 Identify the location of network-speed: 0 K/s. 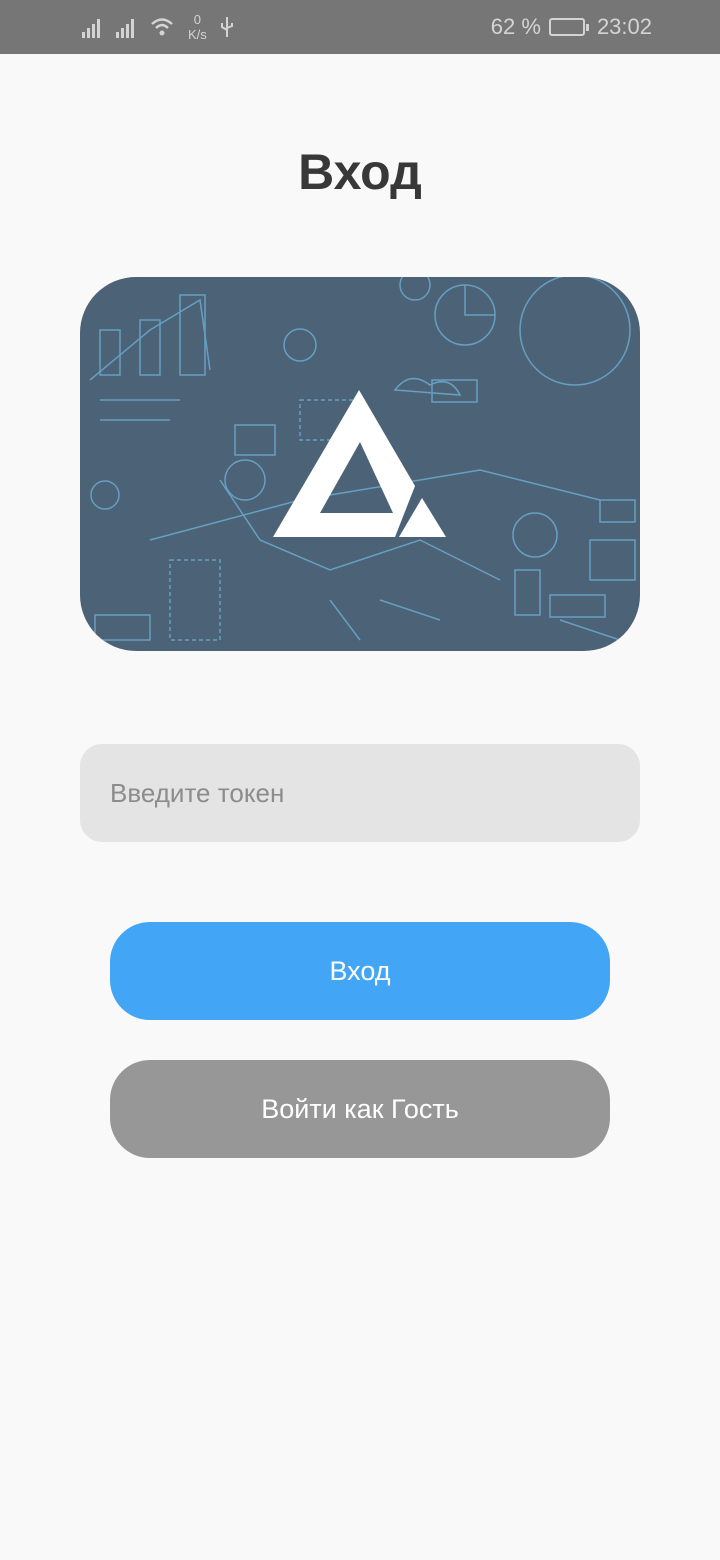
(197, 27).